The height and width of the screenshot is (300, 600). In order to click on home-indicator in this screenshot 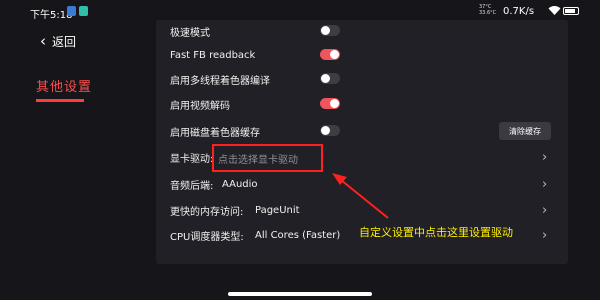, I will do `click(300, 294)`.